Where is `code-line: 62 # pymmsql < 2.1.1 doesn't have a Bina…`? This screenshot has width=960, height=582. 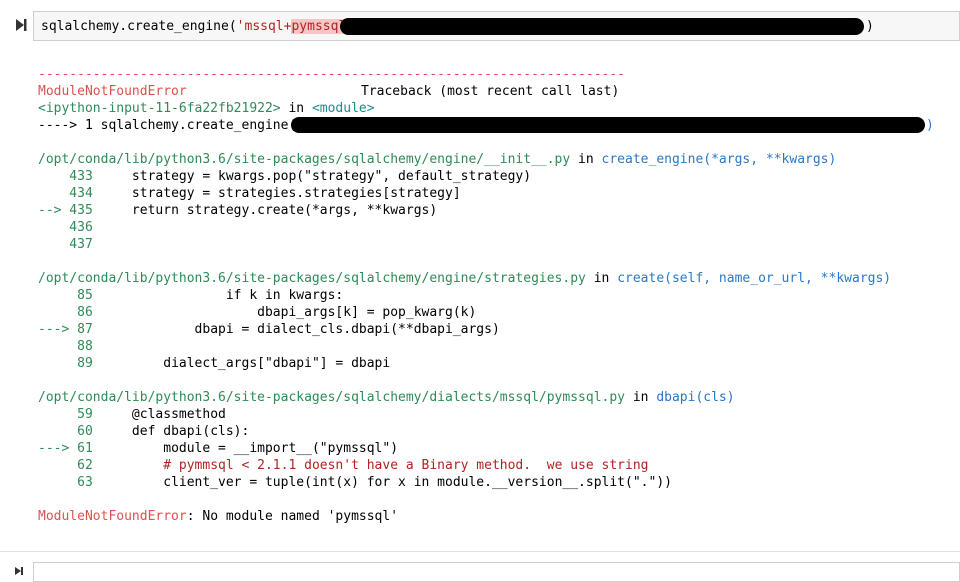 code-line: 62 # pymmsql < 2.1.1 doesn't have a Bina… is located at coordinates (343, 465).